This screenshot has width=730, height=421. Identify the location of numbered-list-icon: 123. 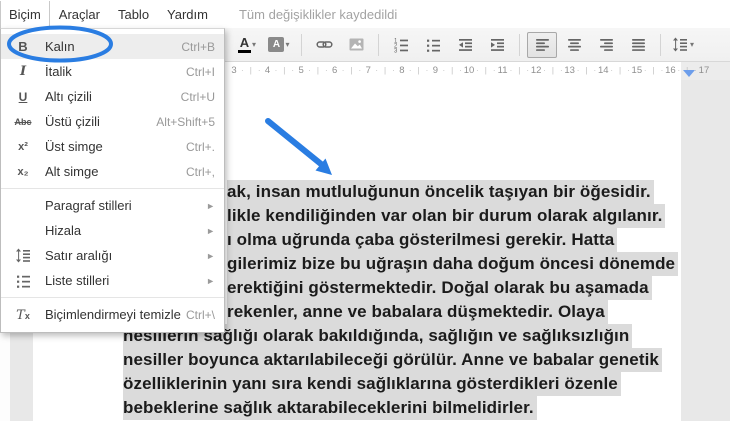
(401, 44).